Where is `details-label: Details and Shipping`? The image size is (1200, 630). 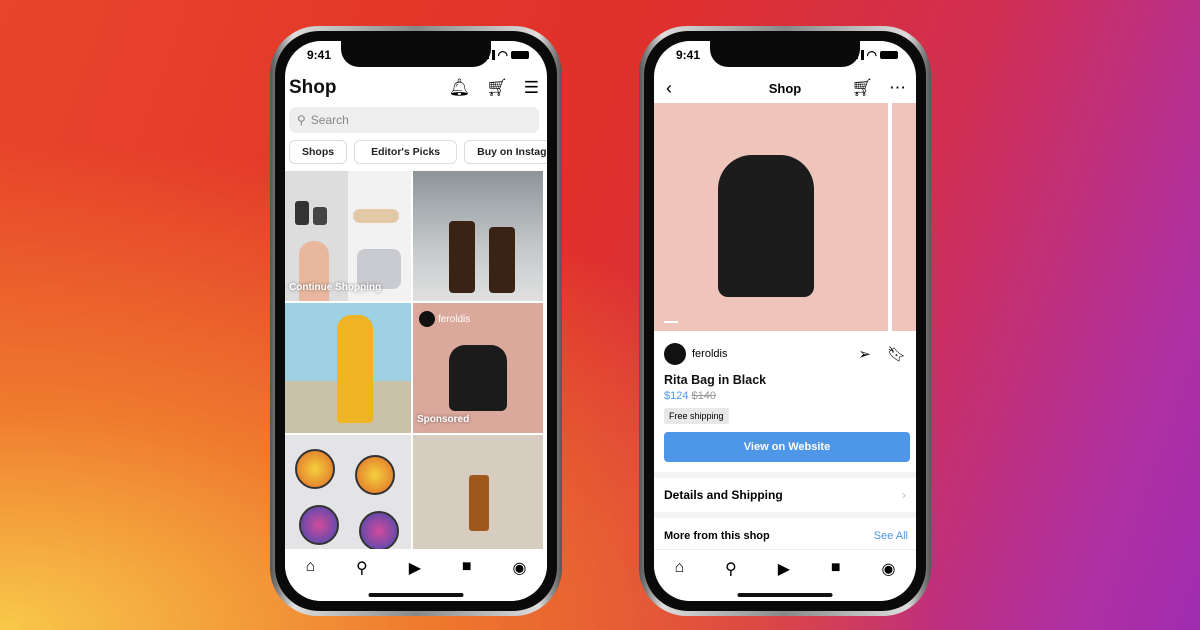 details-label: Details and Shipping is located at coordinates (723, 495).